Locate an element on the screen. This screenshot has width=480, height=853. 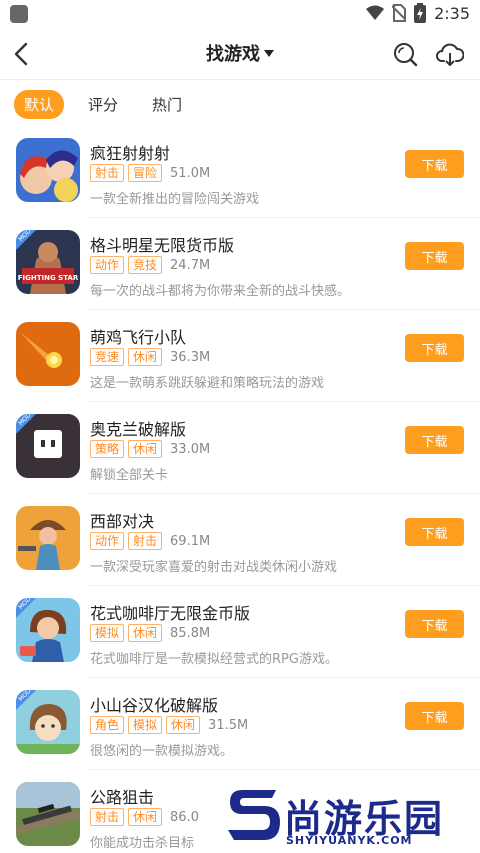
game-size: 33.0M is located at coordinates (190, 449).